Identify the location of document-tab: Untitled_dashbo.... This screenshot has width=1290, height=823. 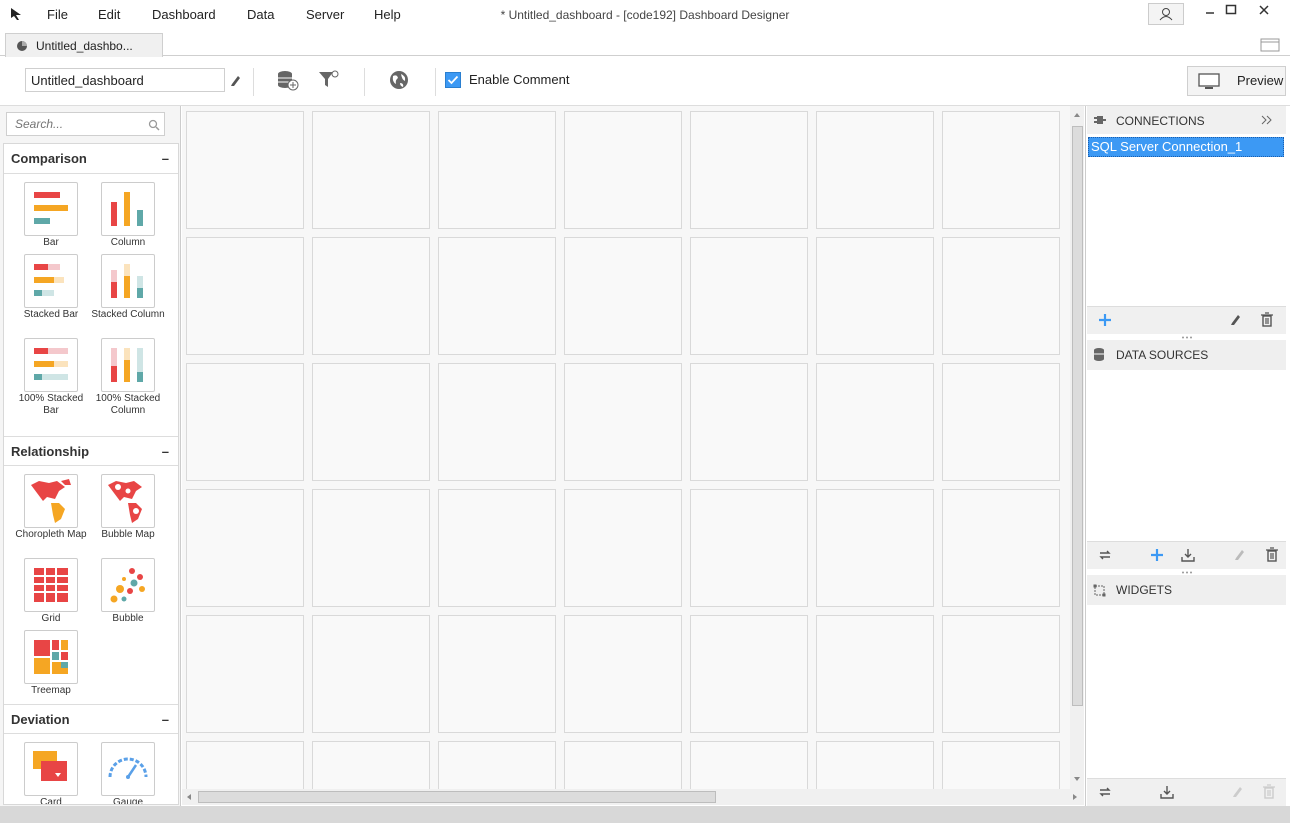
(84, 45).